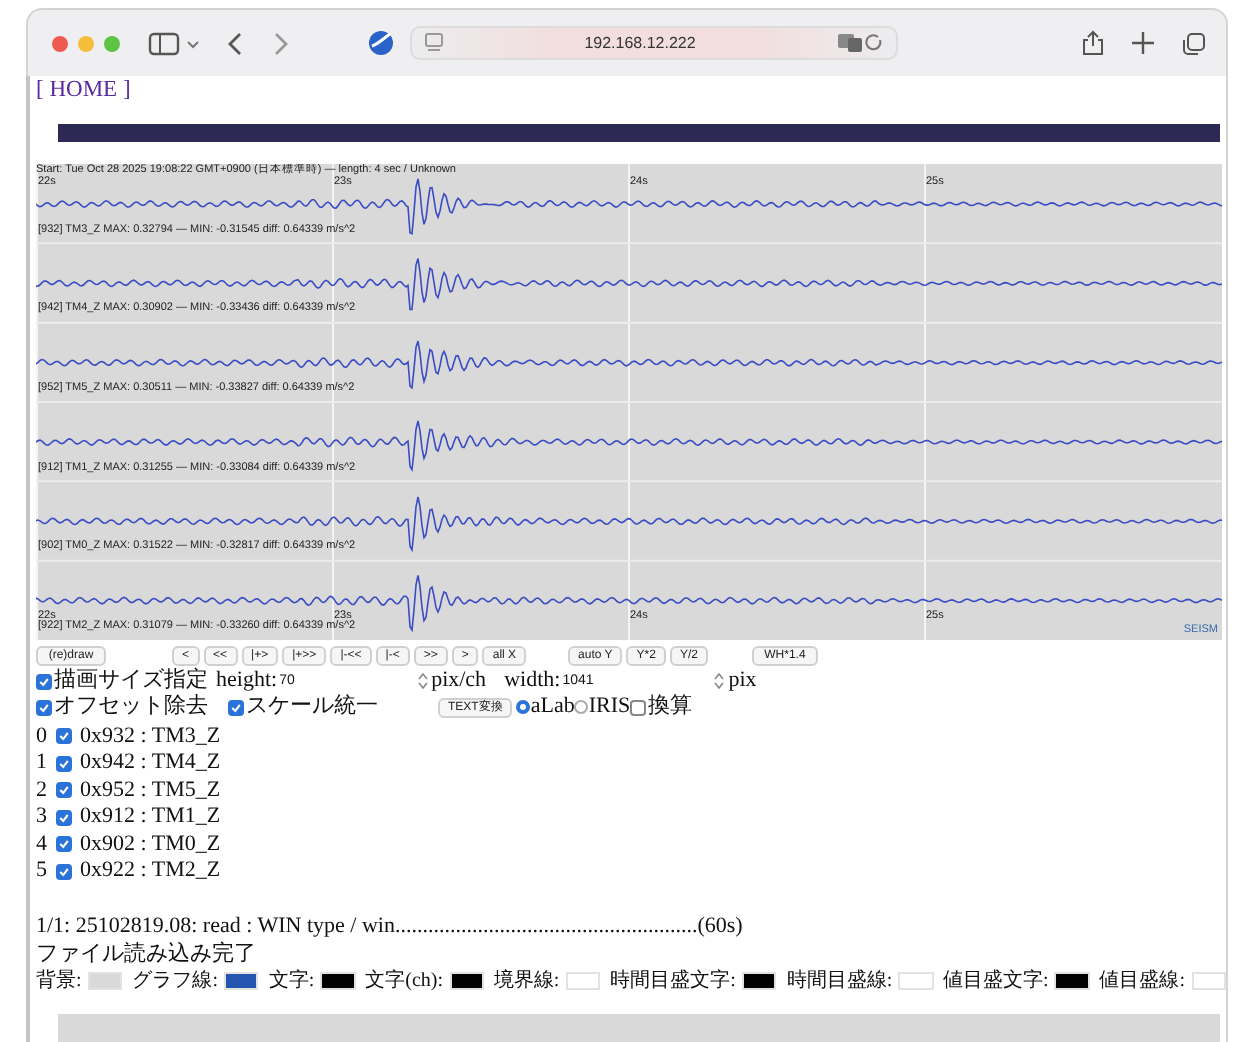  I want to click on checkbox-label: スケール統一, so click(312, 707).